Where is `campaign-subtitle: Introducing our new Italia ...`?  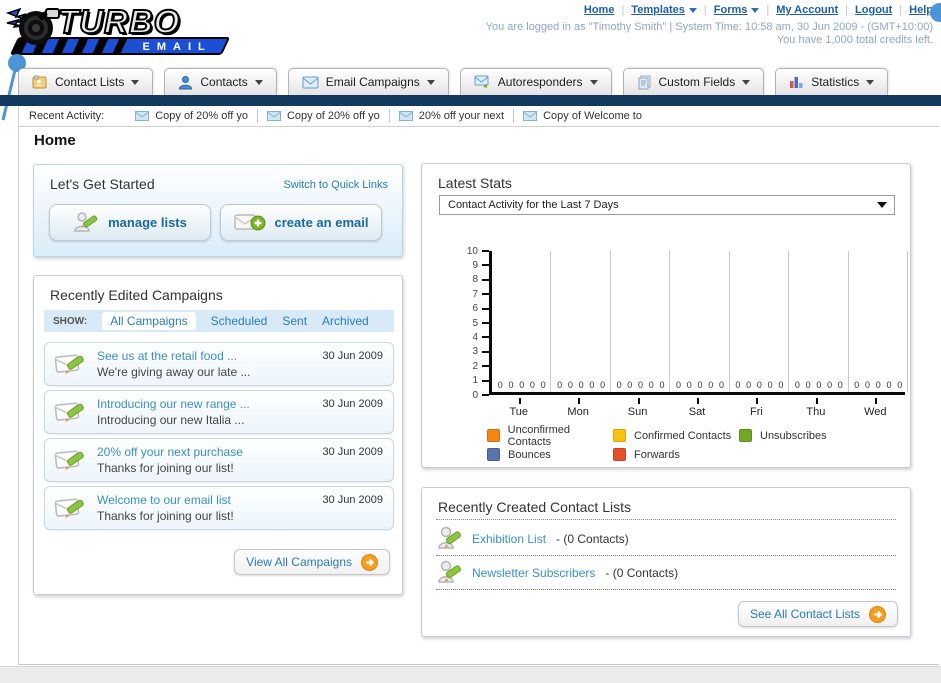 campaign-subtitle: Introducing our new Italia ... is located at coordinates (171, 420).